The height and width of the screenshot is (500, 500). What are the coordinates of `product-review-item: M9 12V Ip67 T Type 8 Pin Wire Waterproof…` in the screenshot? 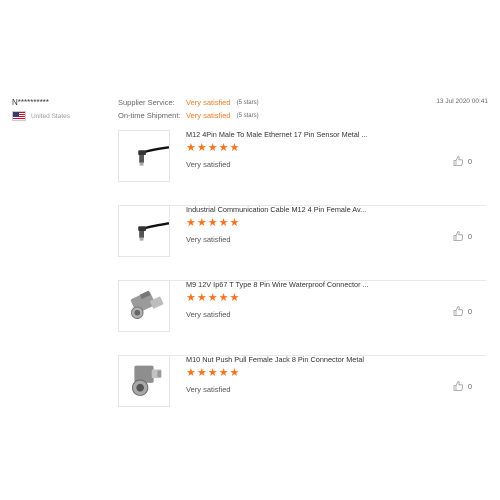 It's located at (302, 318).